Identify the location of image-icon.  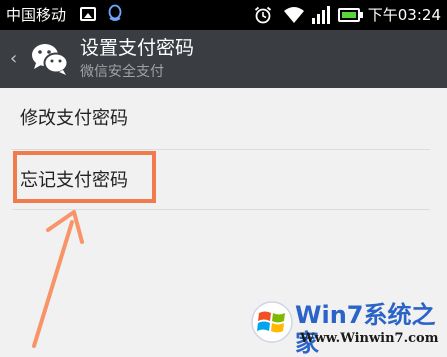
(88, 14).